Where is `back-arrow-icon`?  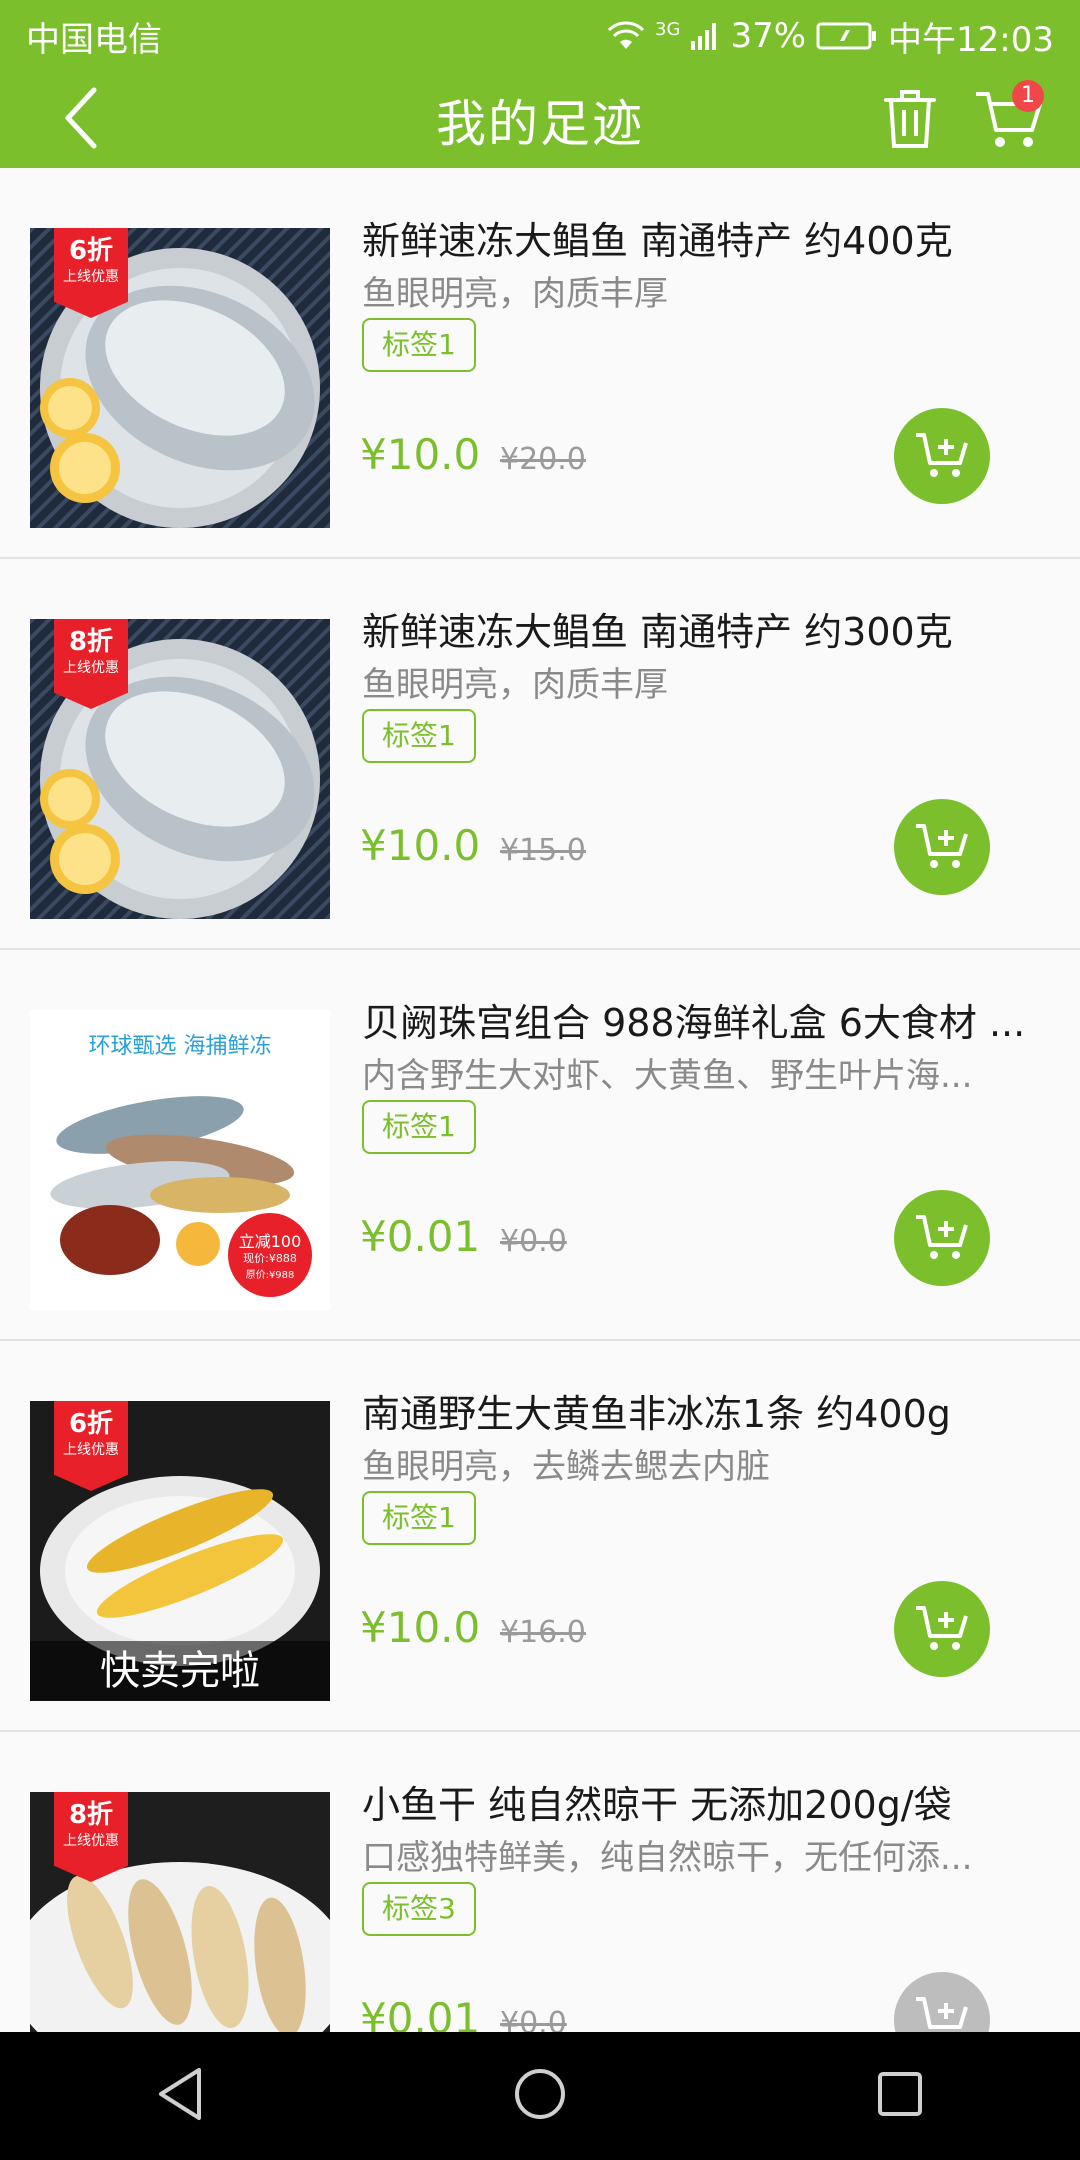
back-arrow-icon is located at coordinates (80, 120).